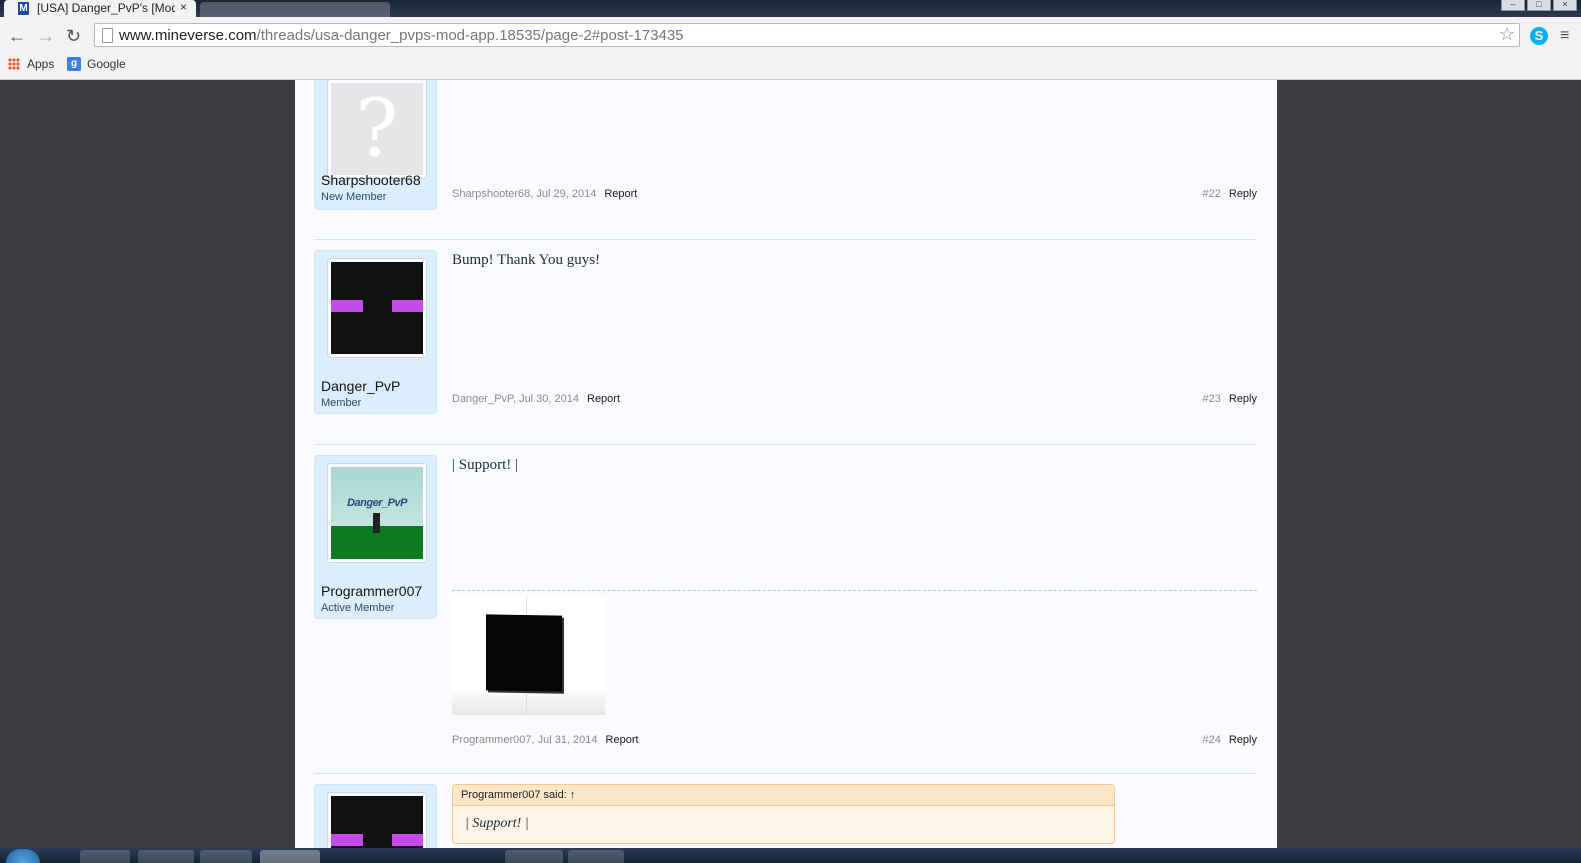  I want to click on username: Danger_PvP, so click(360, 386).